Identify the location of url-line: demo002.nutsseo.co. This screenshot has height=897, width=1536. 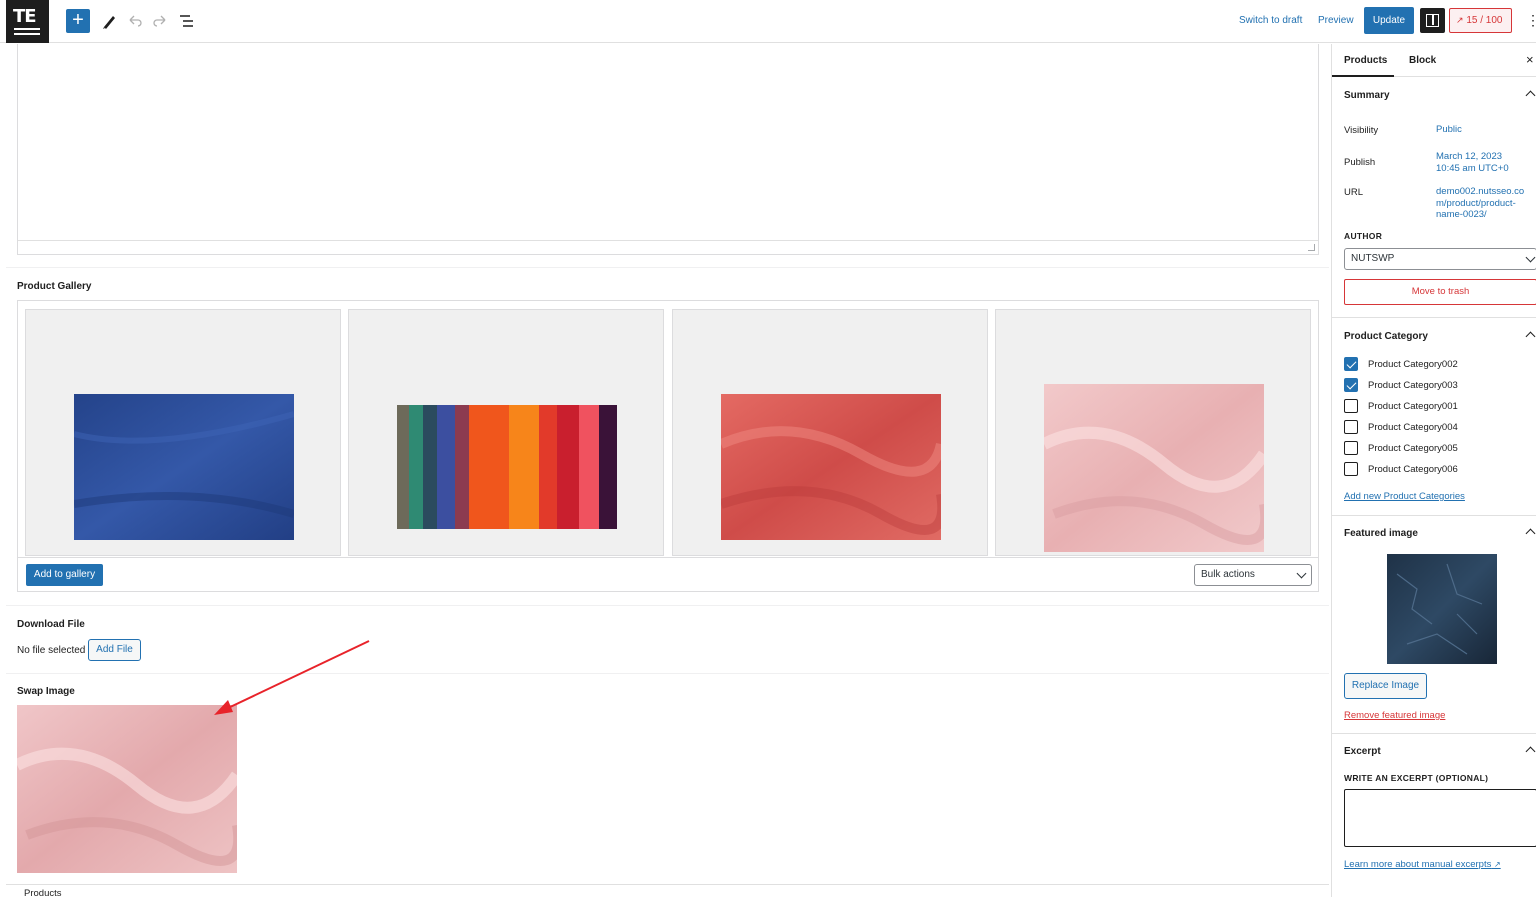
(1480, 191).